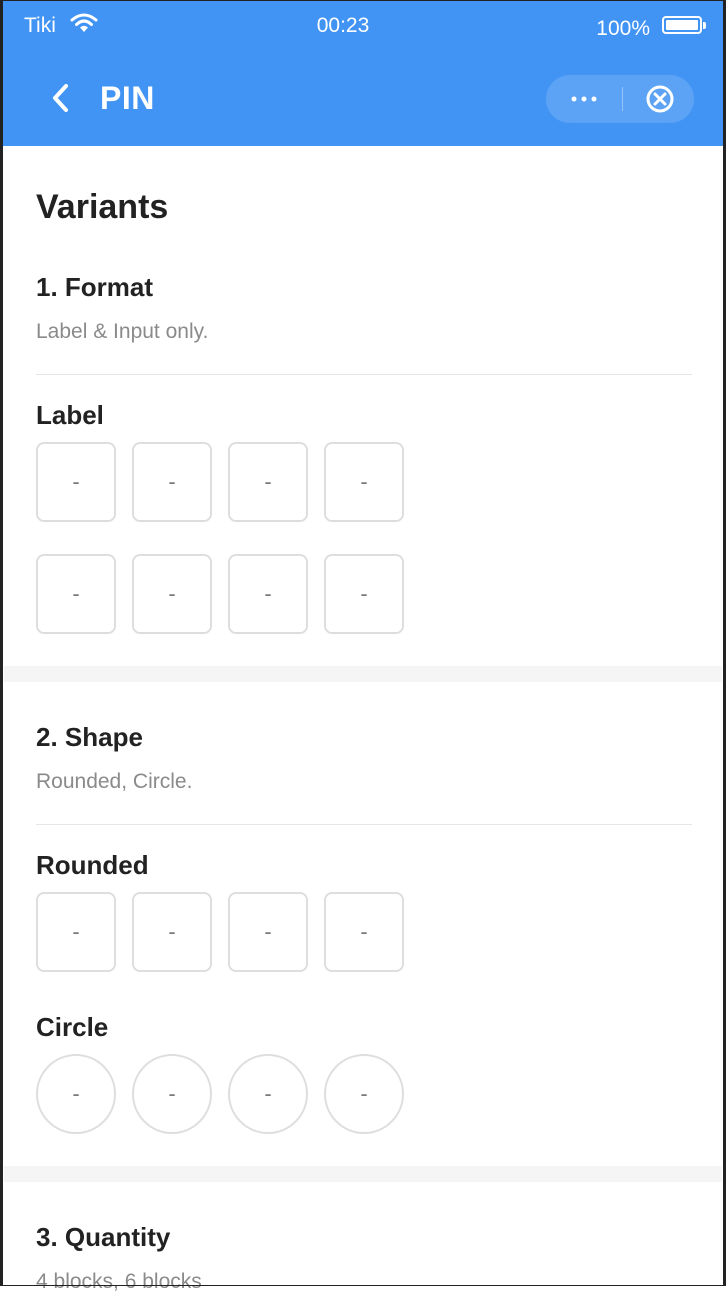 This screenshot has width=726, height=1302. I want to click on section-quantity: 3. Quantity 4 blocks, 6 blocks, so click(363, 1242).